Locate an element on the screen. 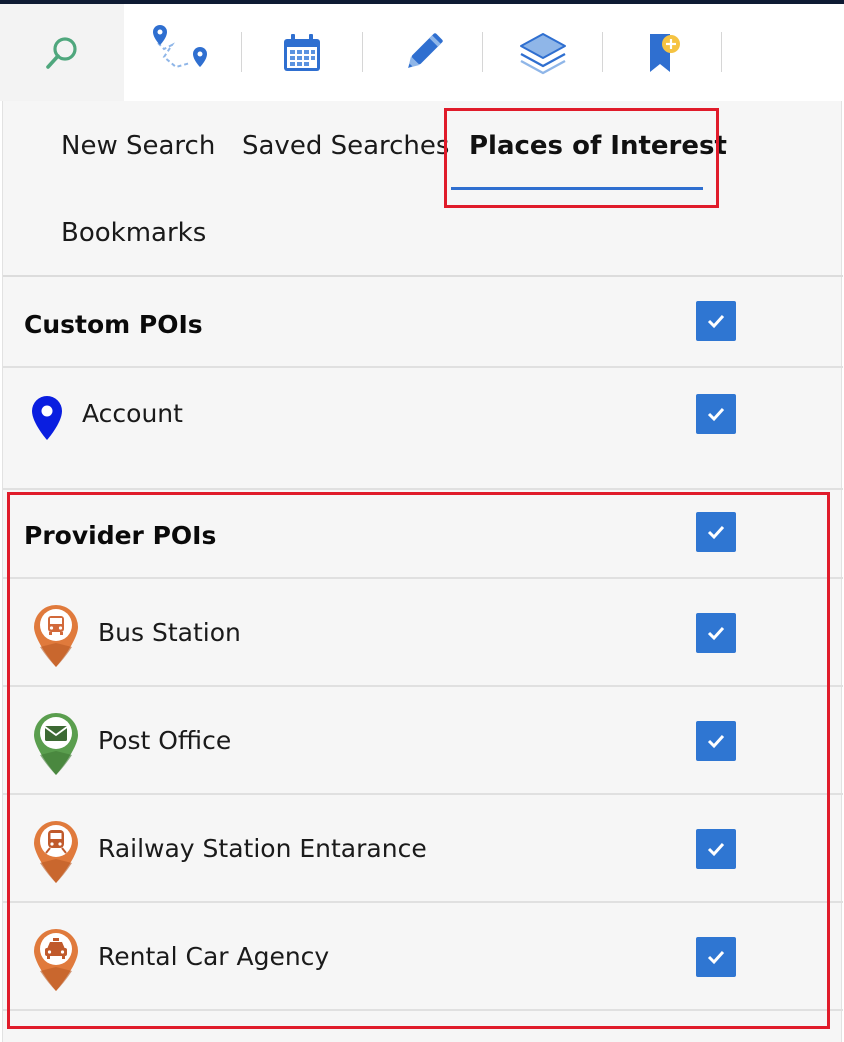 This screenshot has height=1042, width=844. pencil-icon is located at coordinates (425, 50).